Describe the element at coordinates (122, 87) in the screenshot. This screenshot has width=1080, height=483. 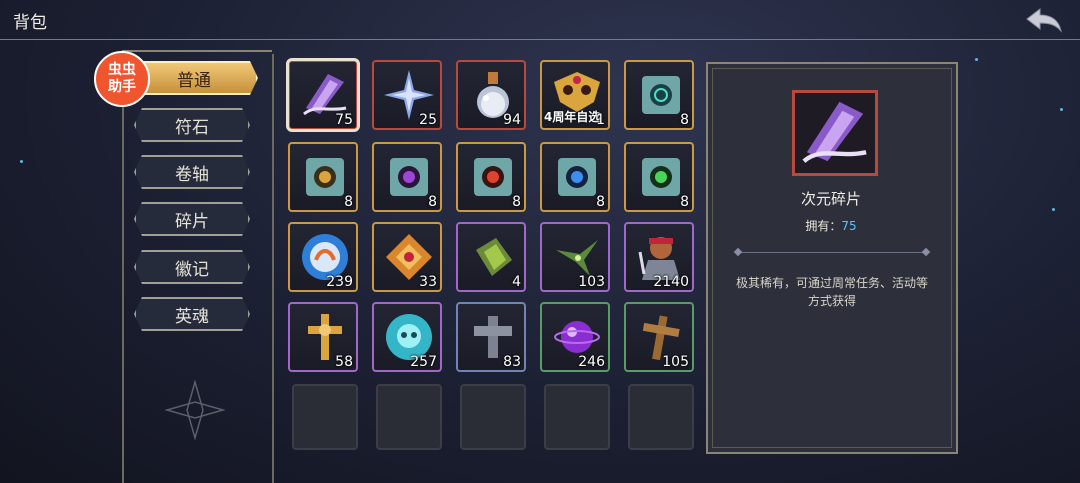
I see `badge-line-2: 助手` at that location.